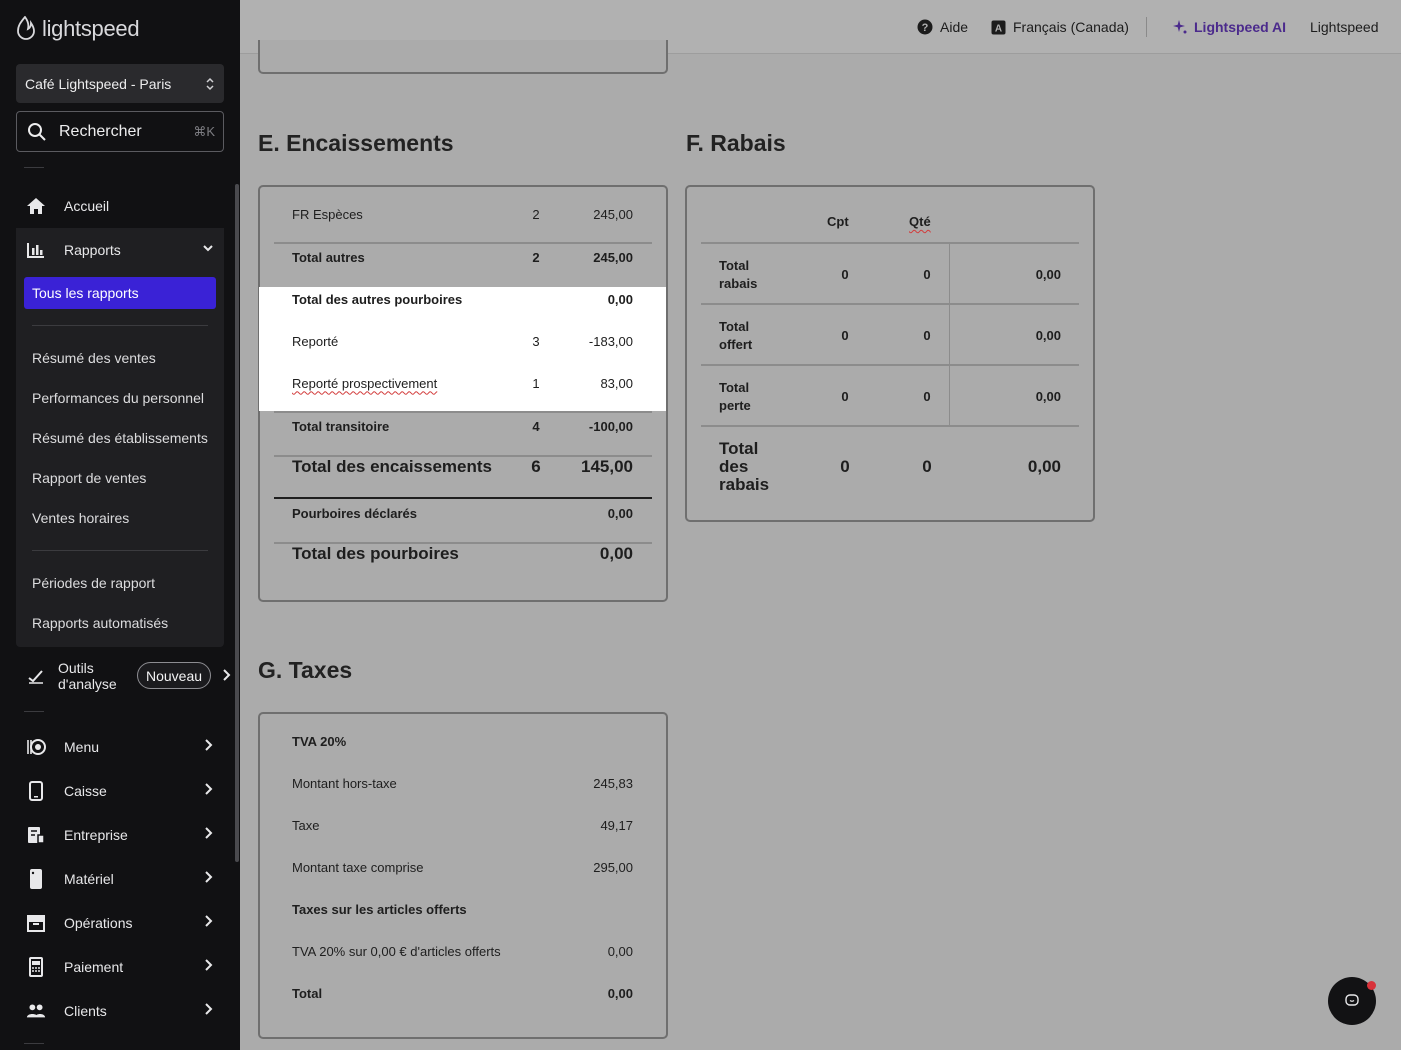 This screenshot has width=1401, height=1050. Describe the element at coordinates (744, 466) in the screenshot. I see `row-label: Total des rabais` at that location.